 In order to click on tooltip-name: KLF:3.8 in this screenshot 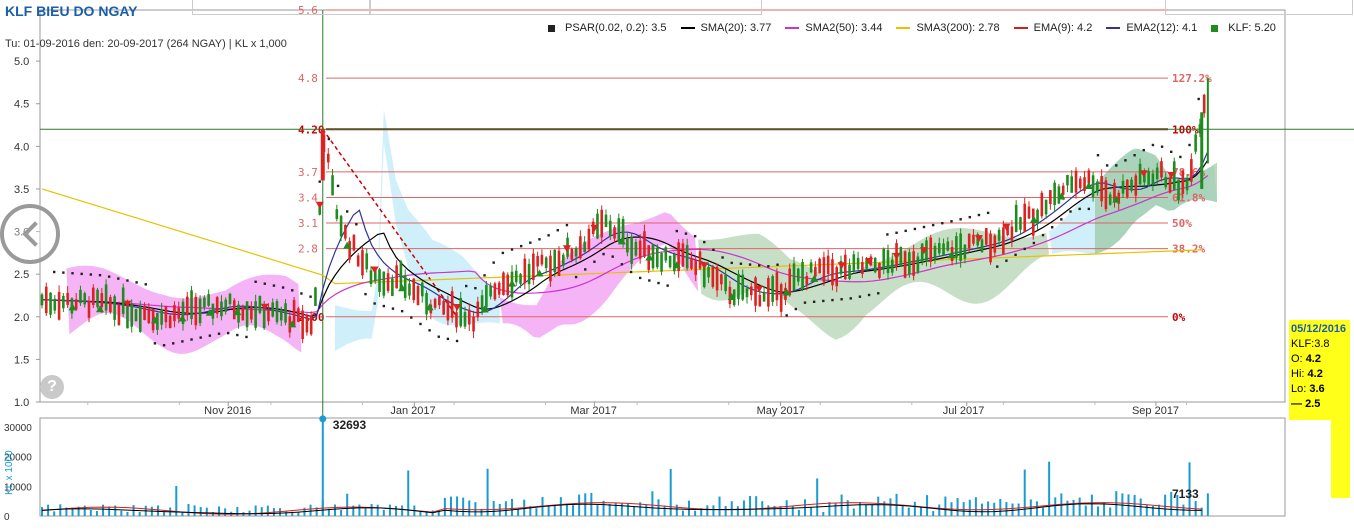, I will do `click(1310, 344)`.